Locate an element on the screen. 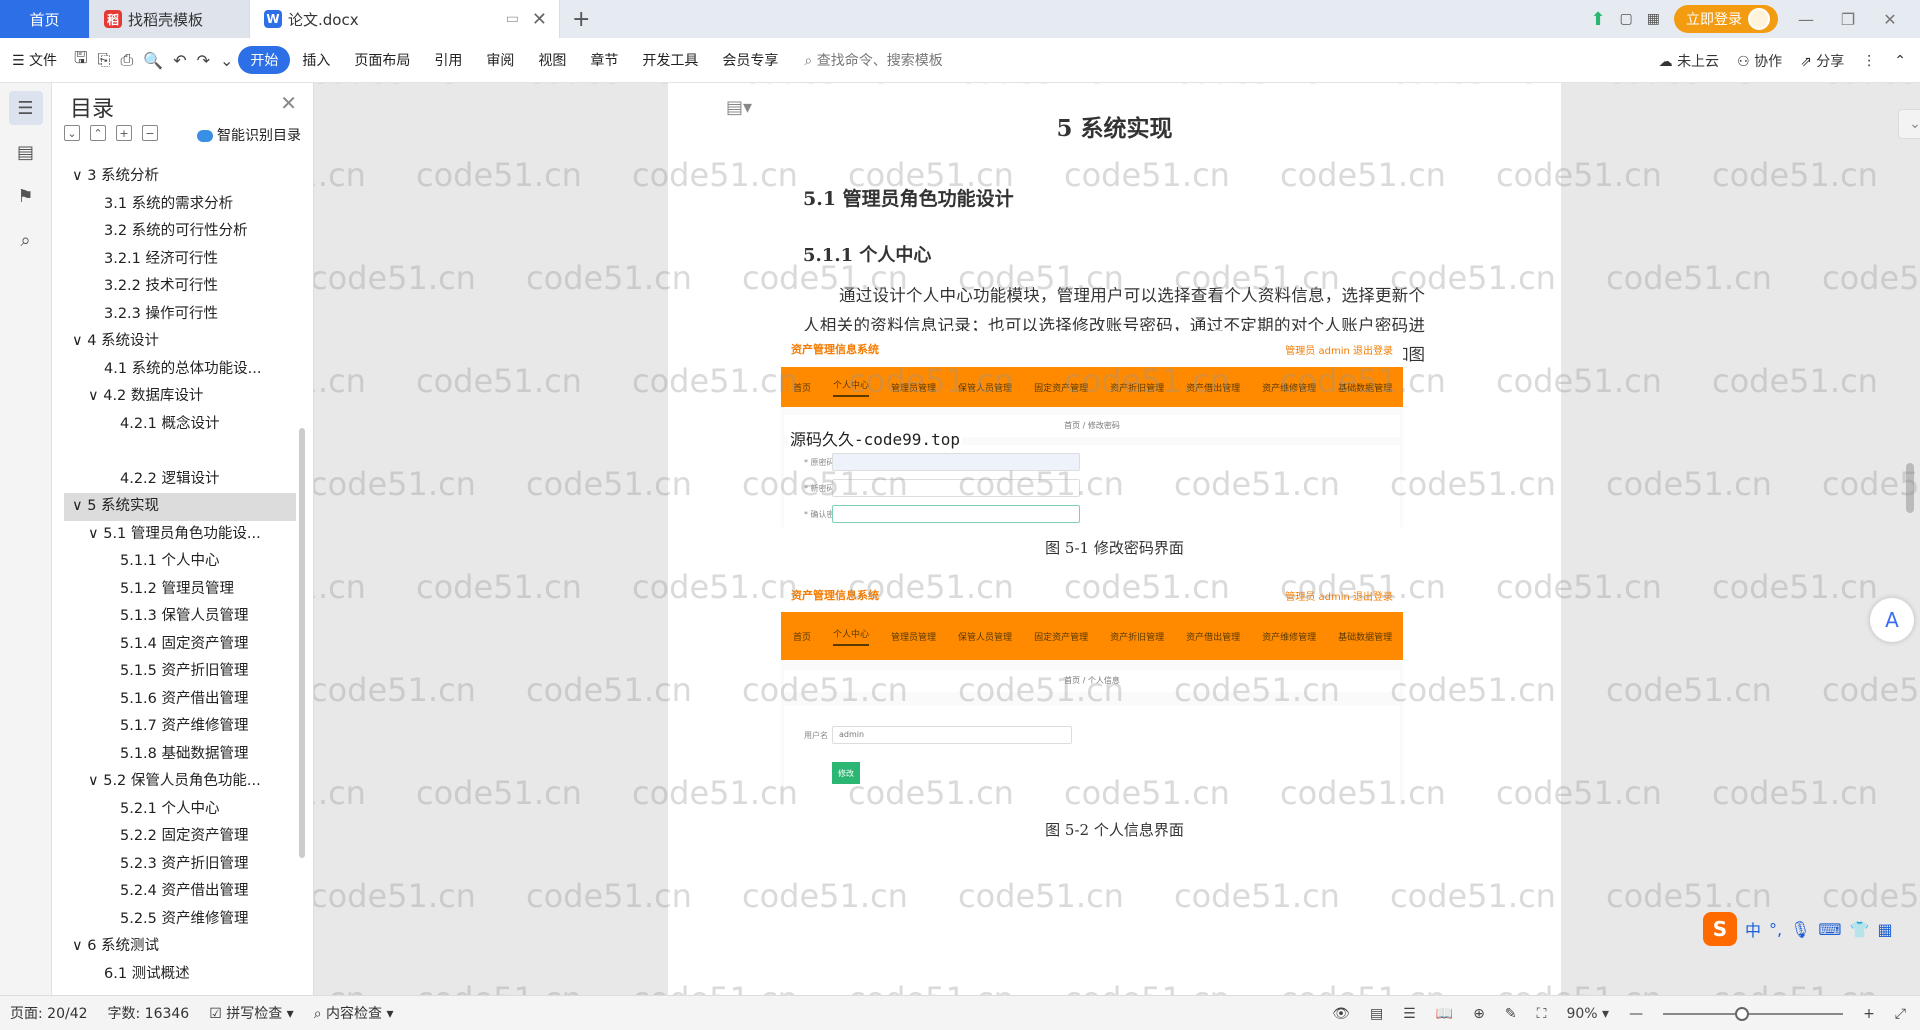  toc-item: ∨ 3 系统分析 is located at coordinates (180, 177).